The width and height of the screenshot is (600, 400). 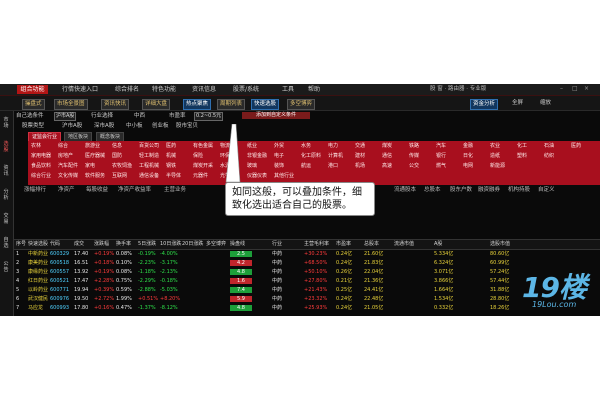 What do you see at coordinates (387, 146) in the screenshot?
I see `sector-item: 煤炭` at bounding box center [387, 146].